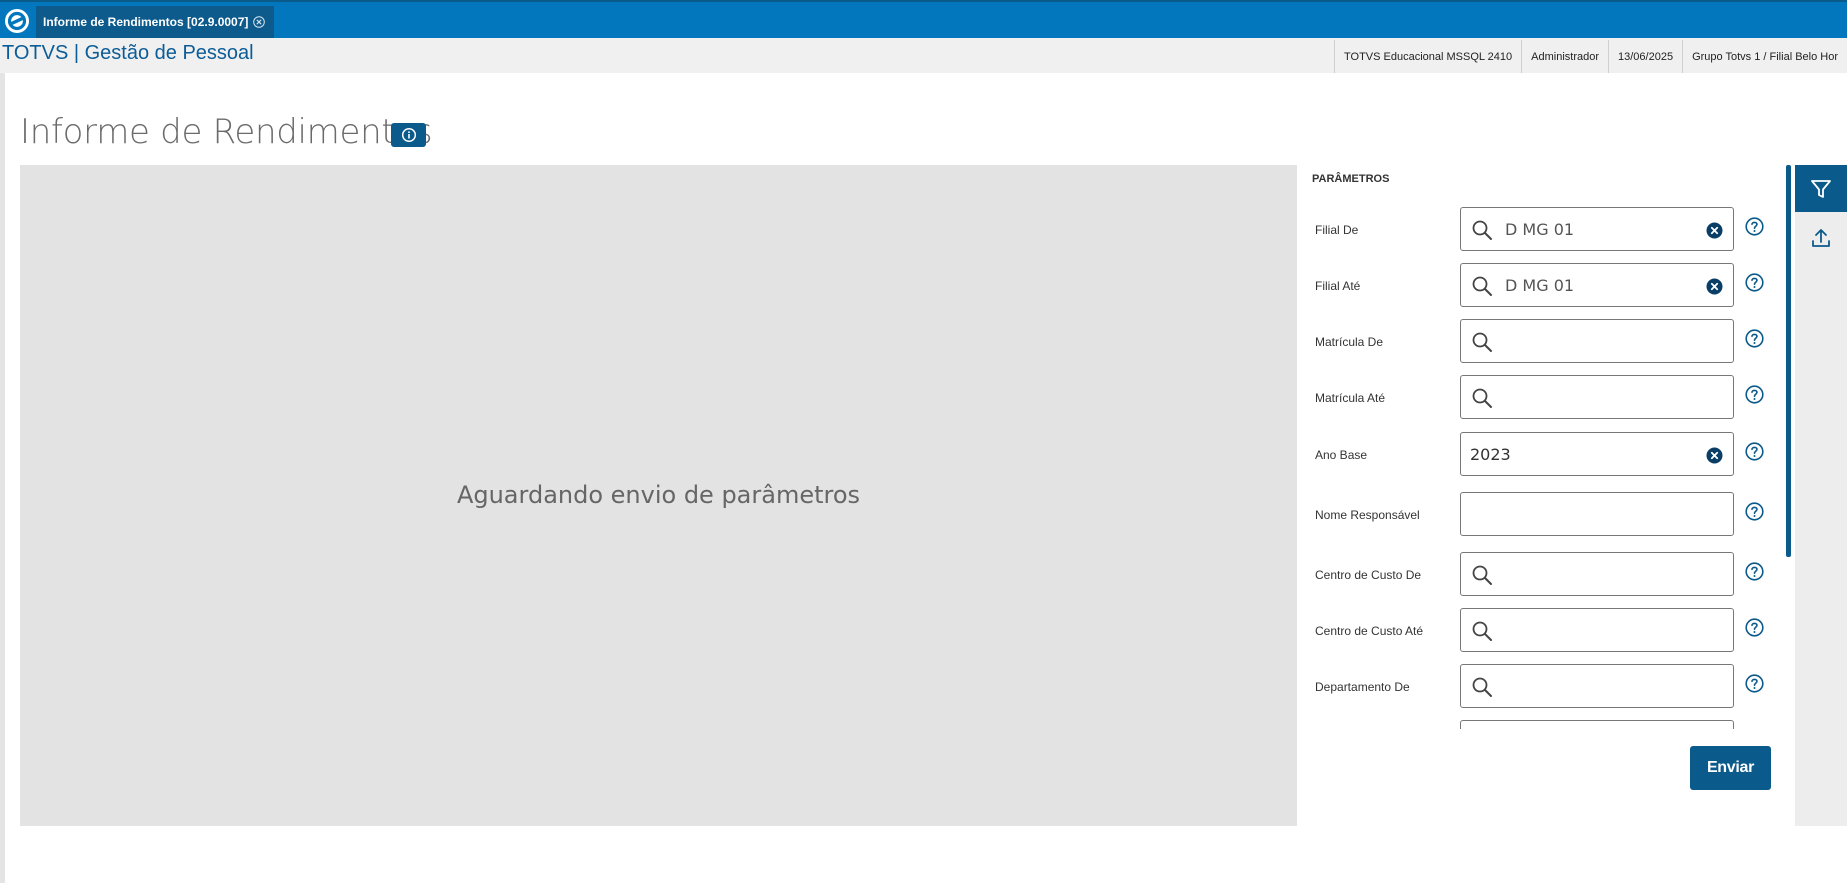  Describe the element at coordinates (1597, 229) in the screenshot. I see `param-field-filial-de: D MG 01` at that location.